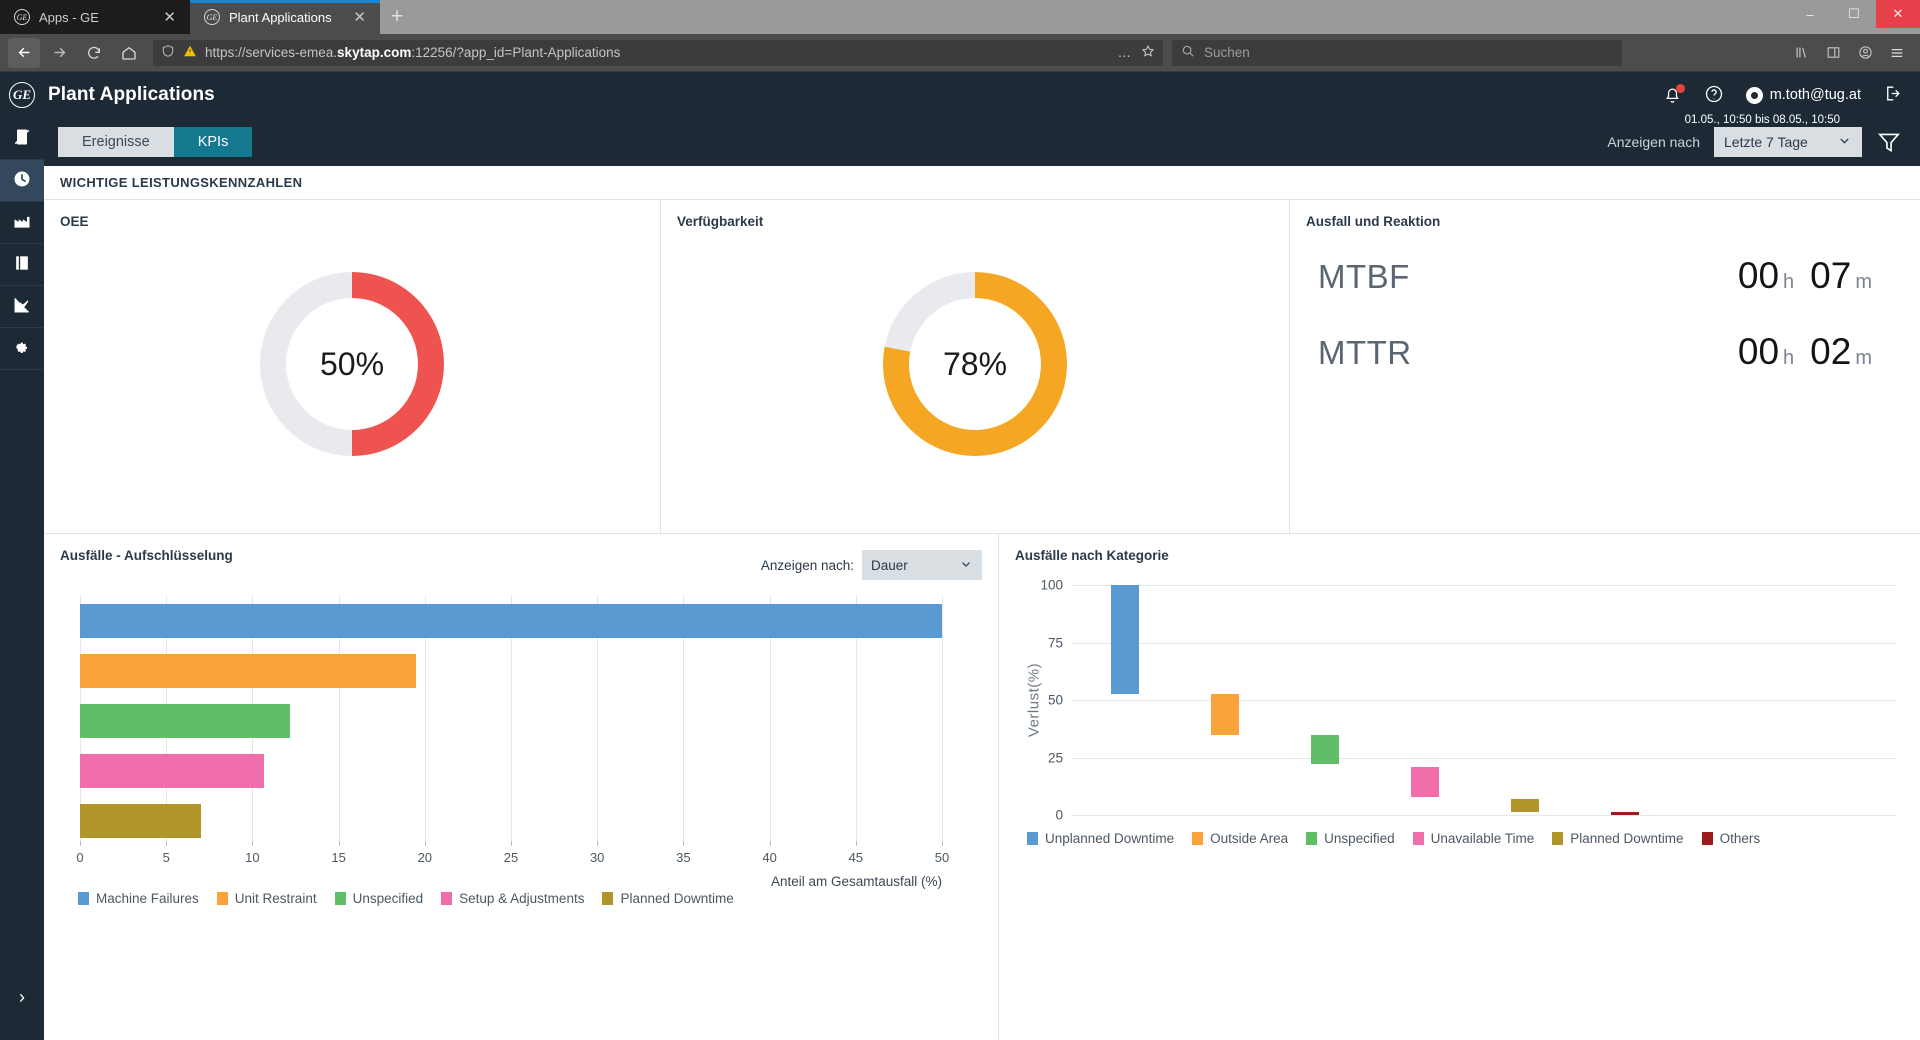  I want to click on filter-button, so click(1889, 142).